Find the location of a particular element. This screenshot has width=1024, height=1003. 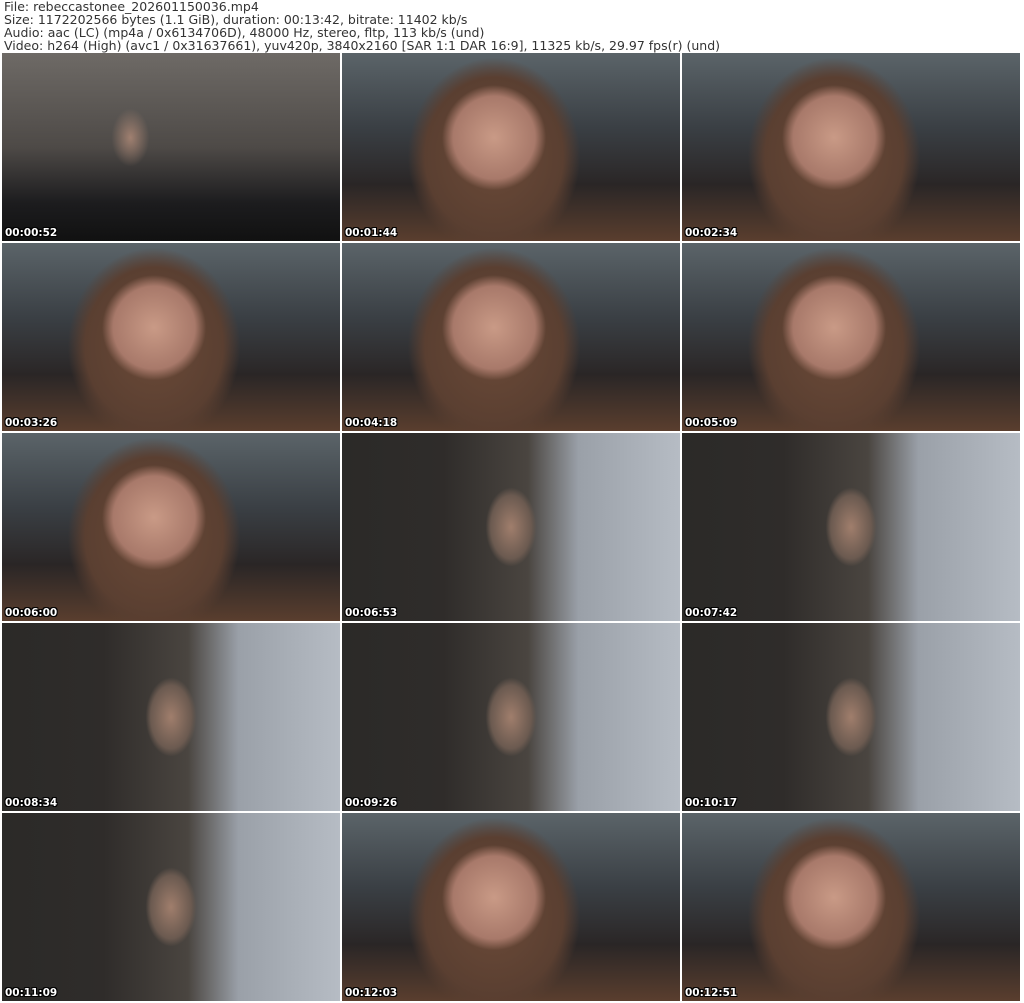

video-thumbnail: 00:01:44 is located at coordinates (511, 147).